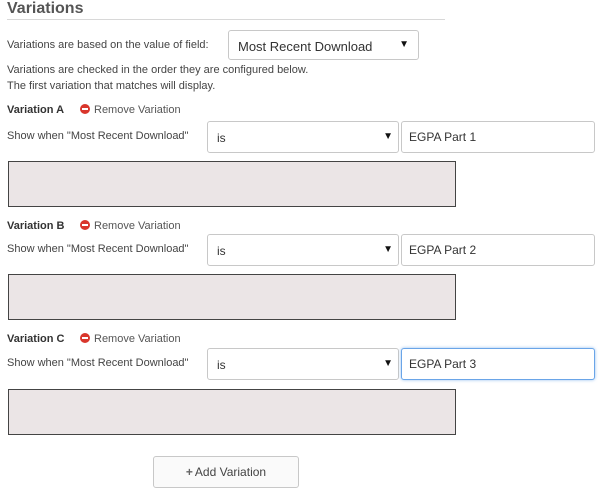 The height and width of the screenshot is (494, 600). Describe the element at coordinates (498, 137) in the screenshot. I see `value-input-a` at that location.